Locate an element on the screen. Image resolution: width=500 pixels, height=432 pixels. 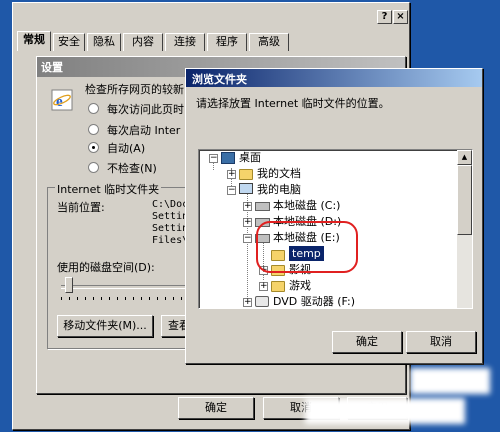
location-line-3: Settin is located at coordinates (170, 228).